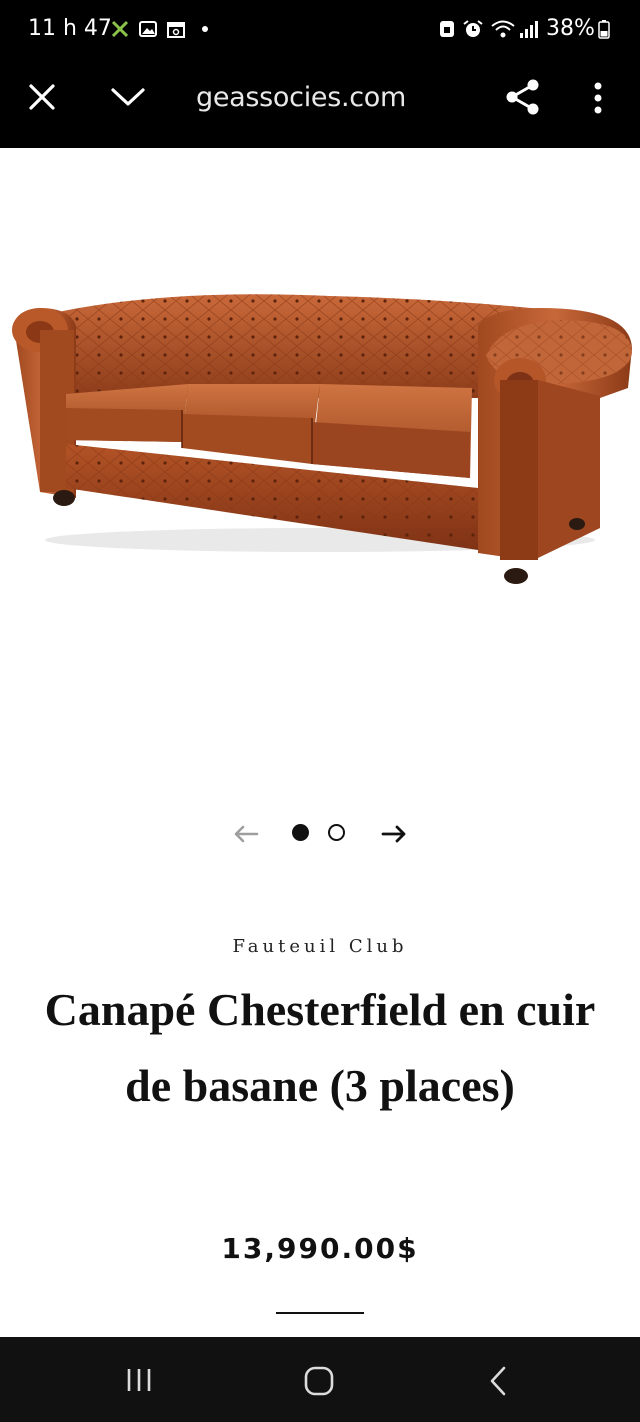 The image size is (640, 1422). What do you see at coordinates (320, 29) in the screenshot?
I see `status-bar: 11 h 47 38%` at bounding box center [320, 29].